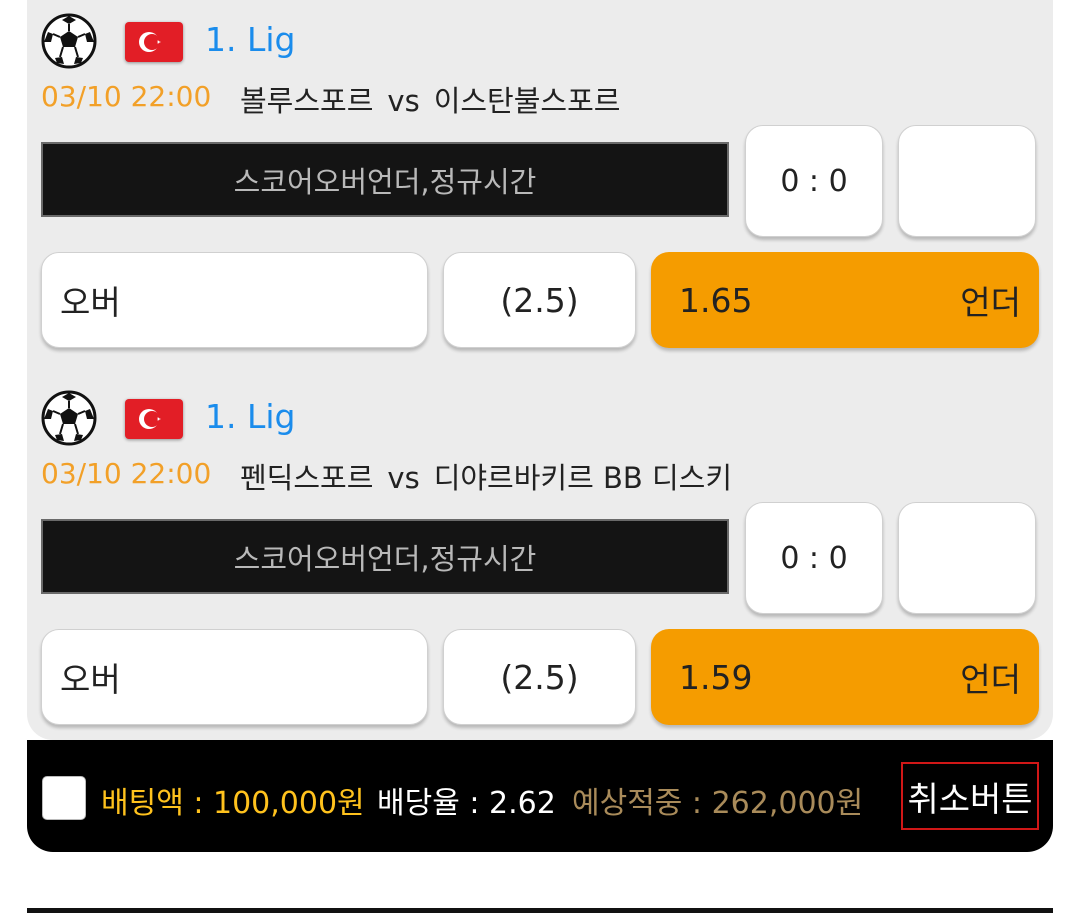 This screenshot has width=1080, height=913. I want to click on match-teams: 볼루스포르 vs 이스탄불스포르, so click(430, 99).